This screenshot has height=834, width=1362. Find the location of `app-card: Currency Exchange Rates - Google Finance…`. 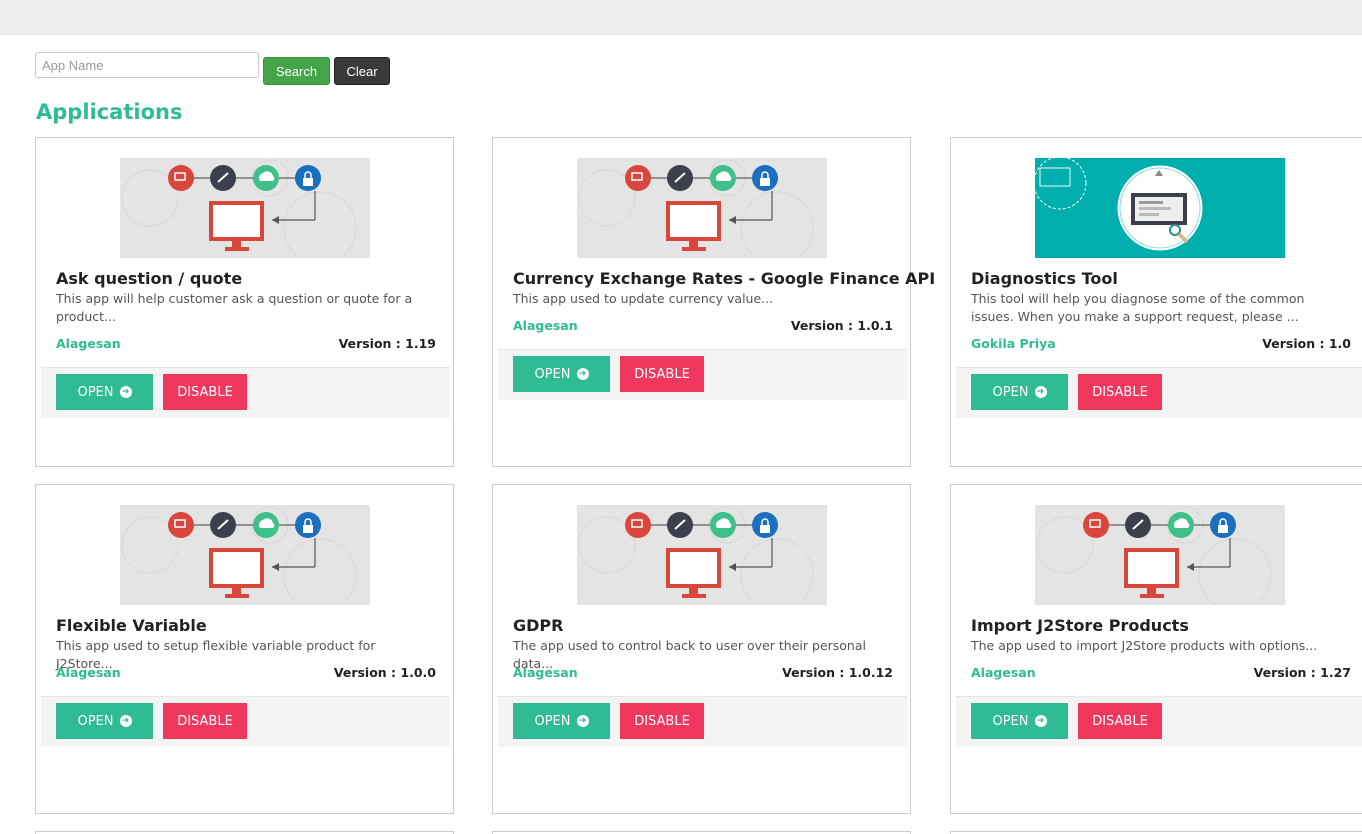

app-card: Currency Exchange Rates - Google Finance… is located at coordinates (713, 302).